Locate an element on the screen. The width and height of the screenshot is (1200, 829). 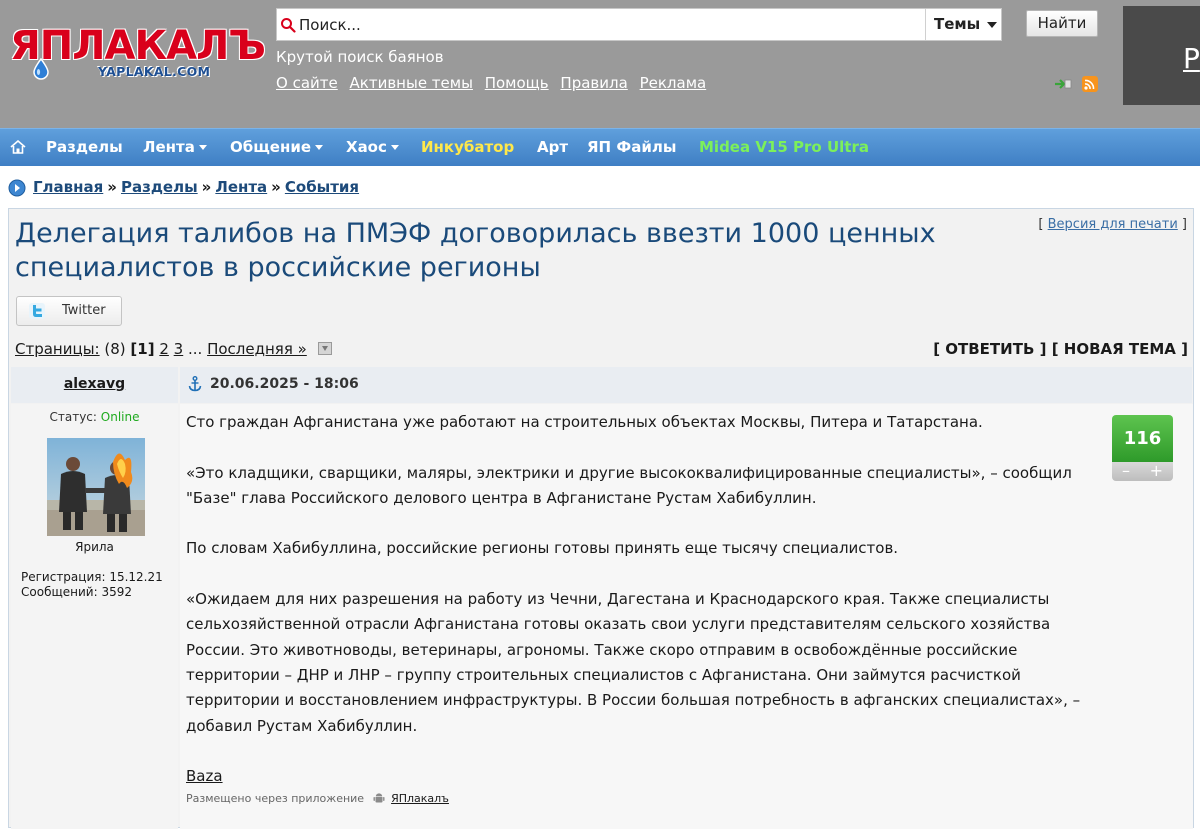
print-version: [ Версия для печати ] is located at coordinates (1112, 224).